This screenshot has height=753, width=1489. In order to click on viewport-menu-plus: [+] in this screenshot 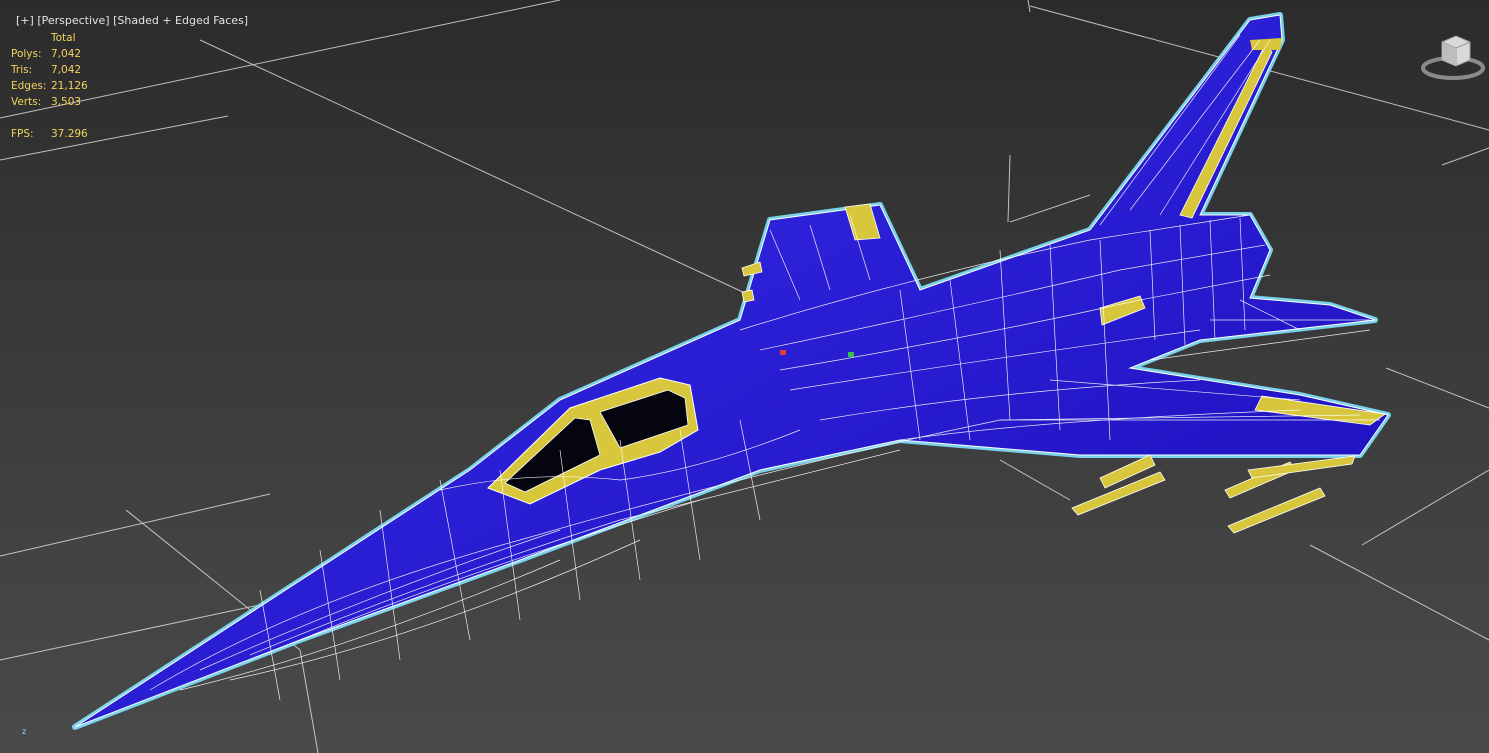, I will do `click(25, 20)`.